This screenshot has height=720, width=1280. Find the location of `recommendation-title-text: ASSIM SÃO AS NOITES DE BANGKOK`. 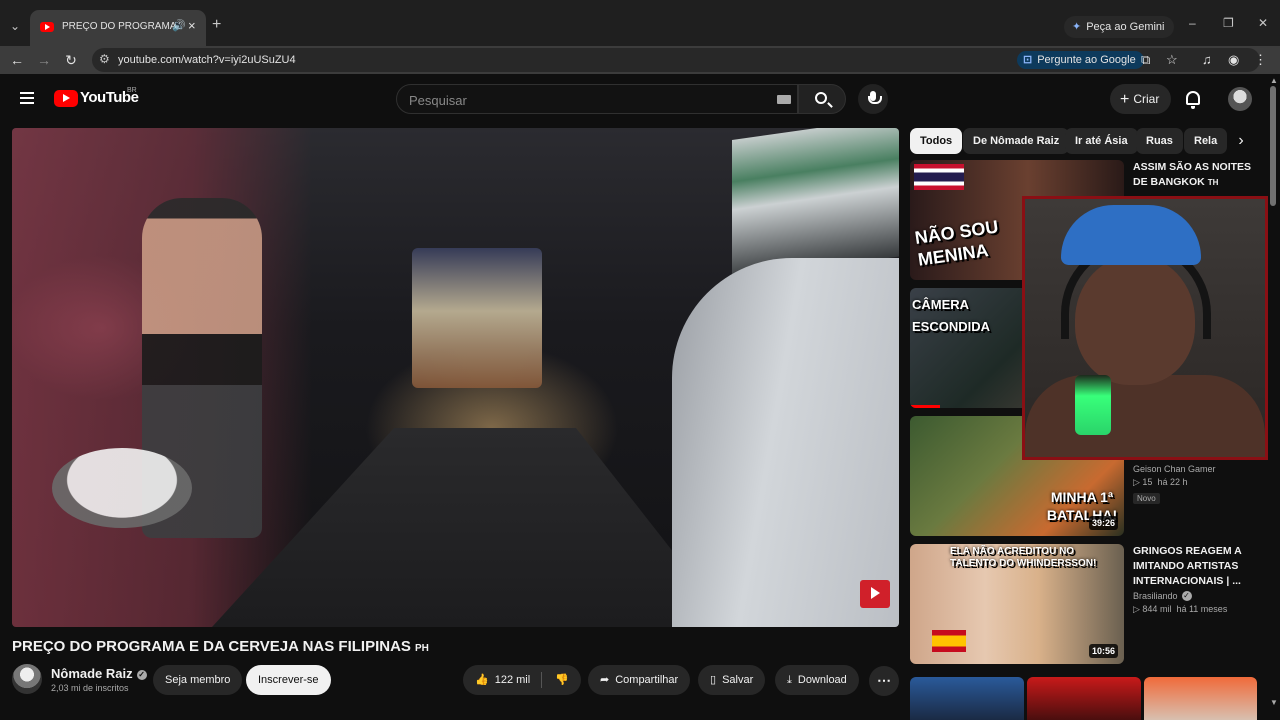

recommendation-title-text: ASSIM SÃO AS NOITES DE BANGKOK is located at coordinates (1192, 174).